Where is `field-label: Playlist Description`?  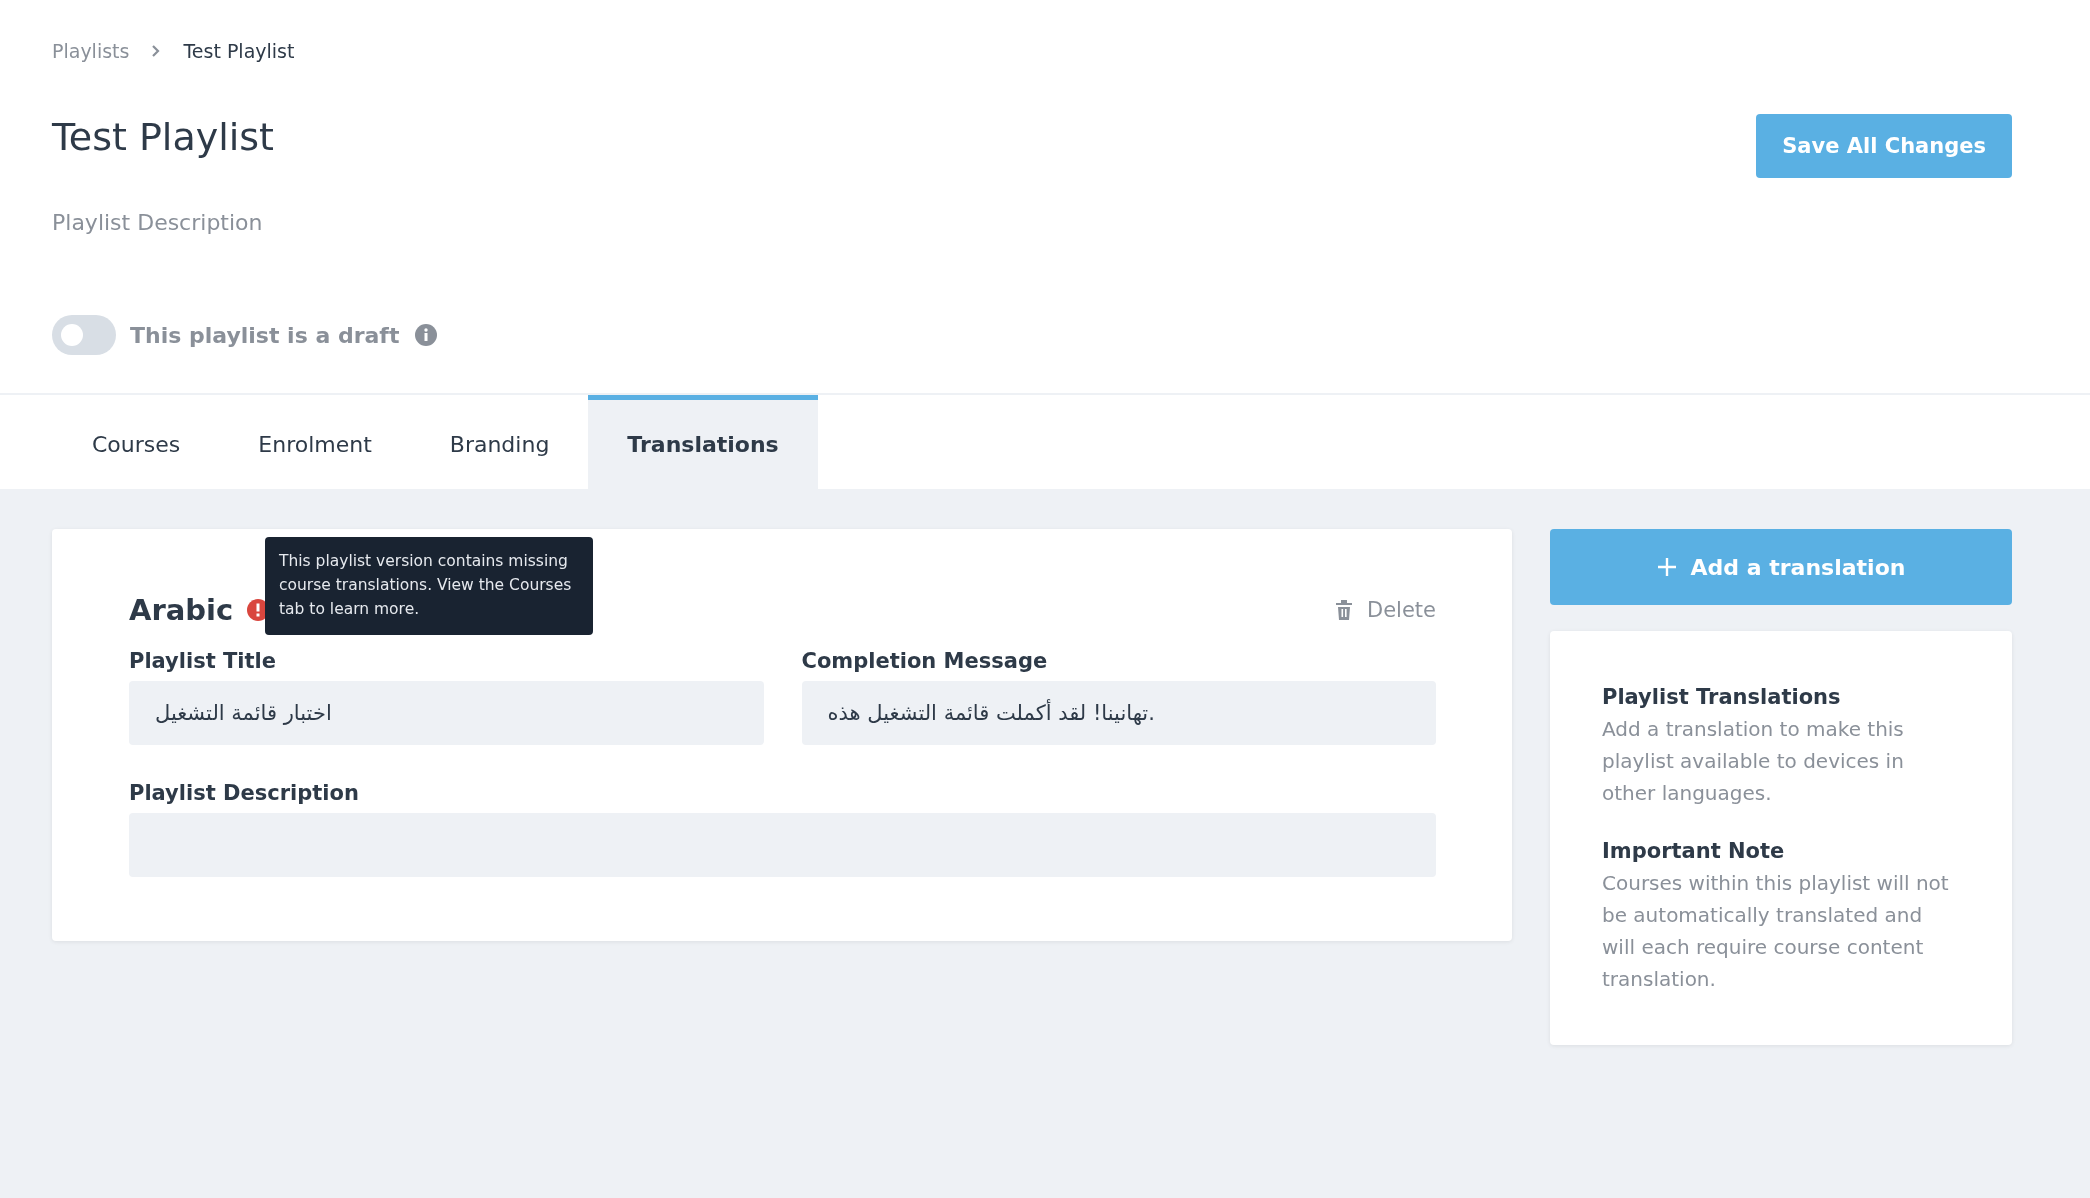
field-label: Playlist Description is located at coordinates (244, 793).